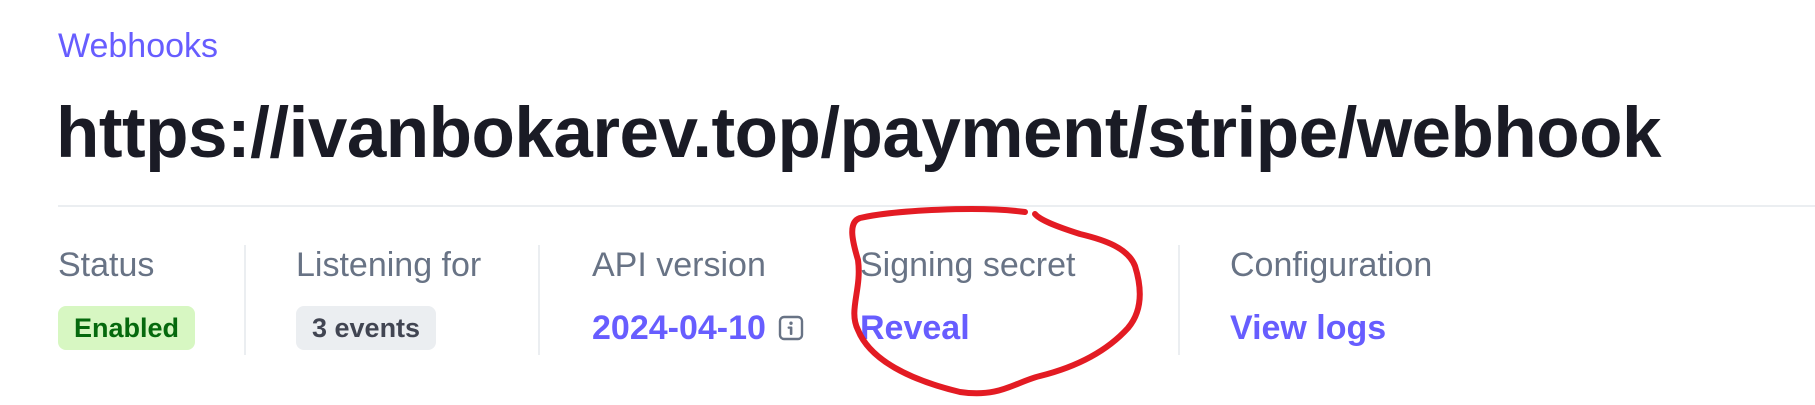  Describe the element at coordinates (968, 265) in the screenshot. I see `signing-secret-label: Signing secret` at that location.